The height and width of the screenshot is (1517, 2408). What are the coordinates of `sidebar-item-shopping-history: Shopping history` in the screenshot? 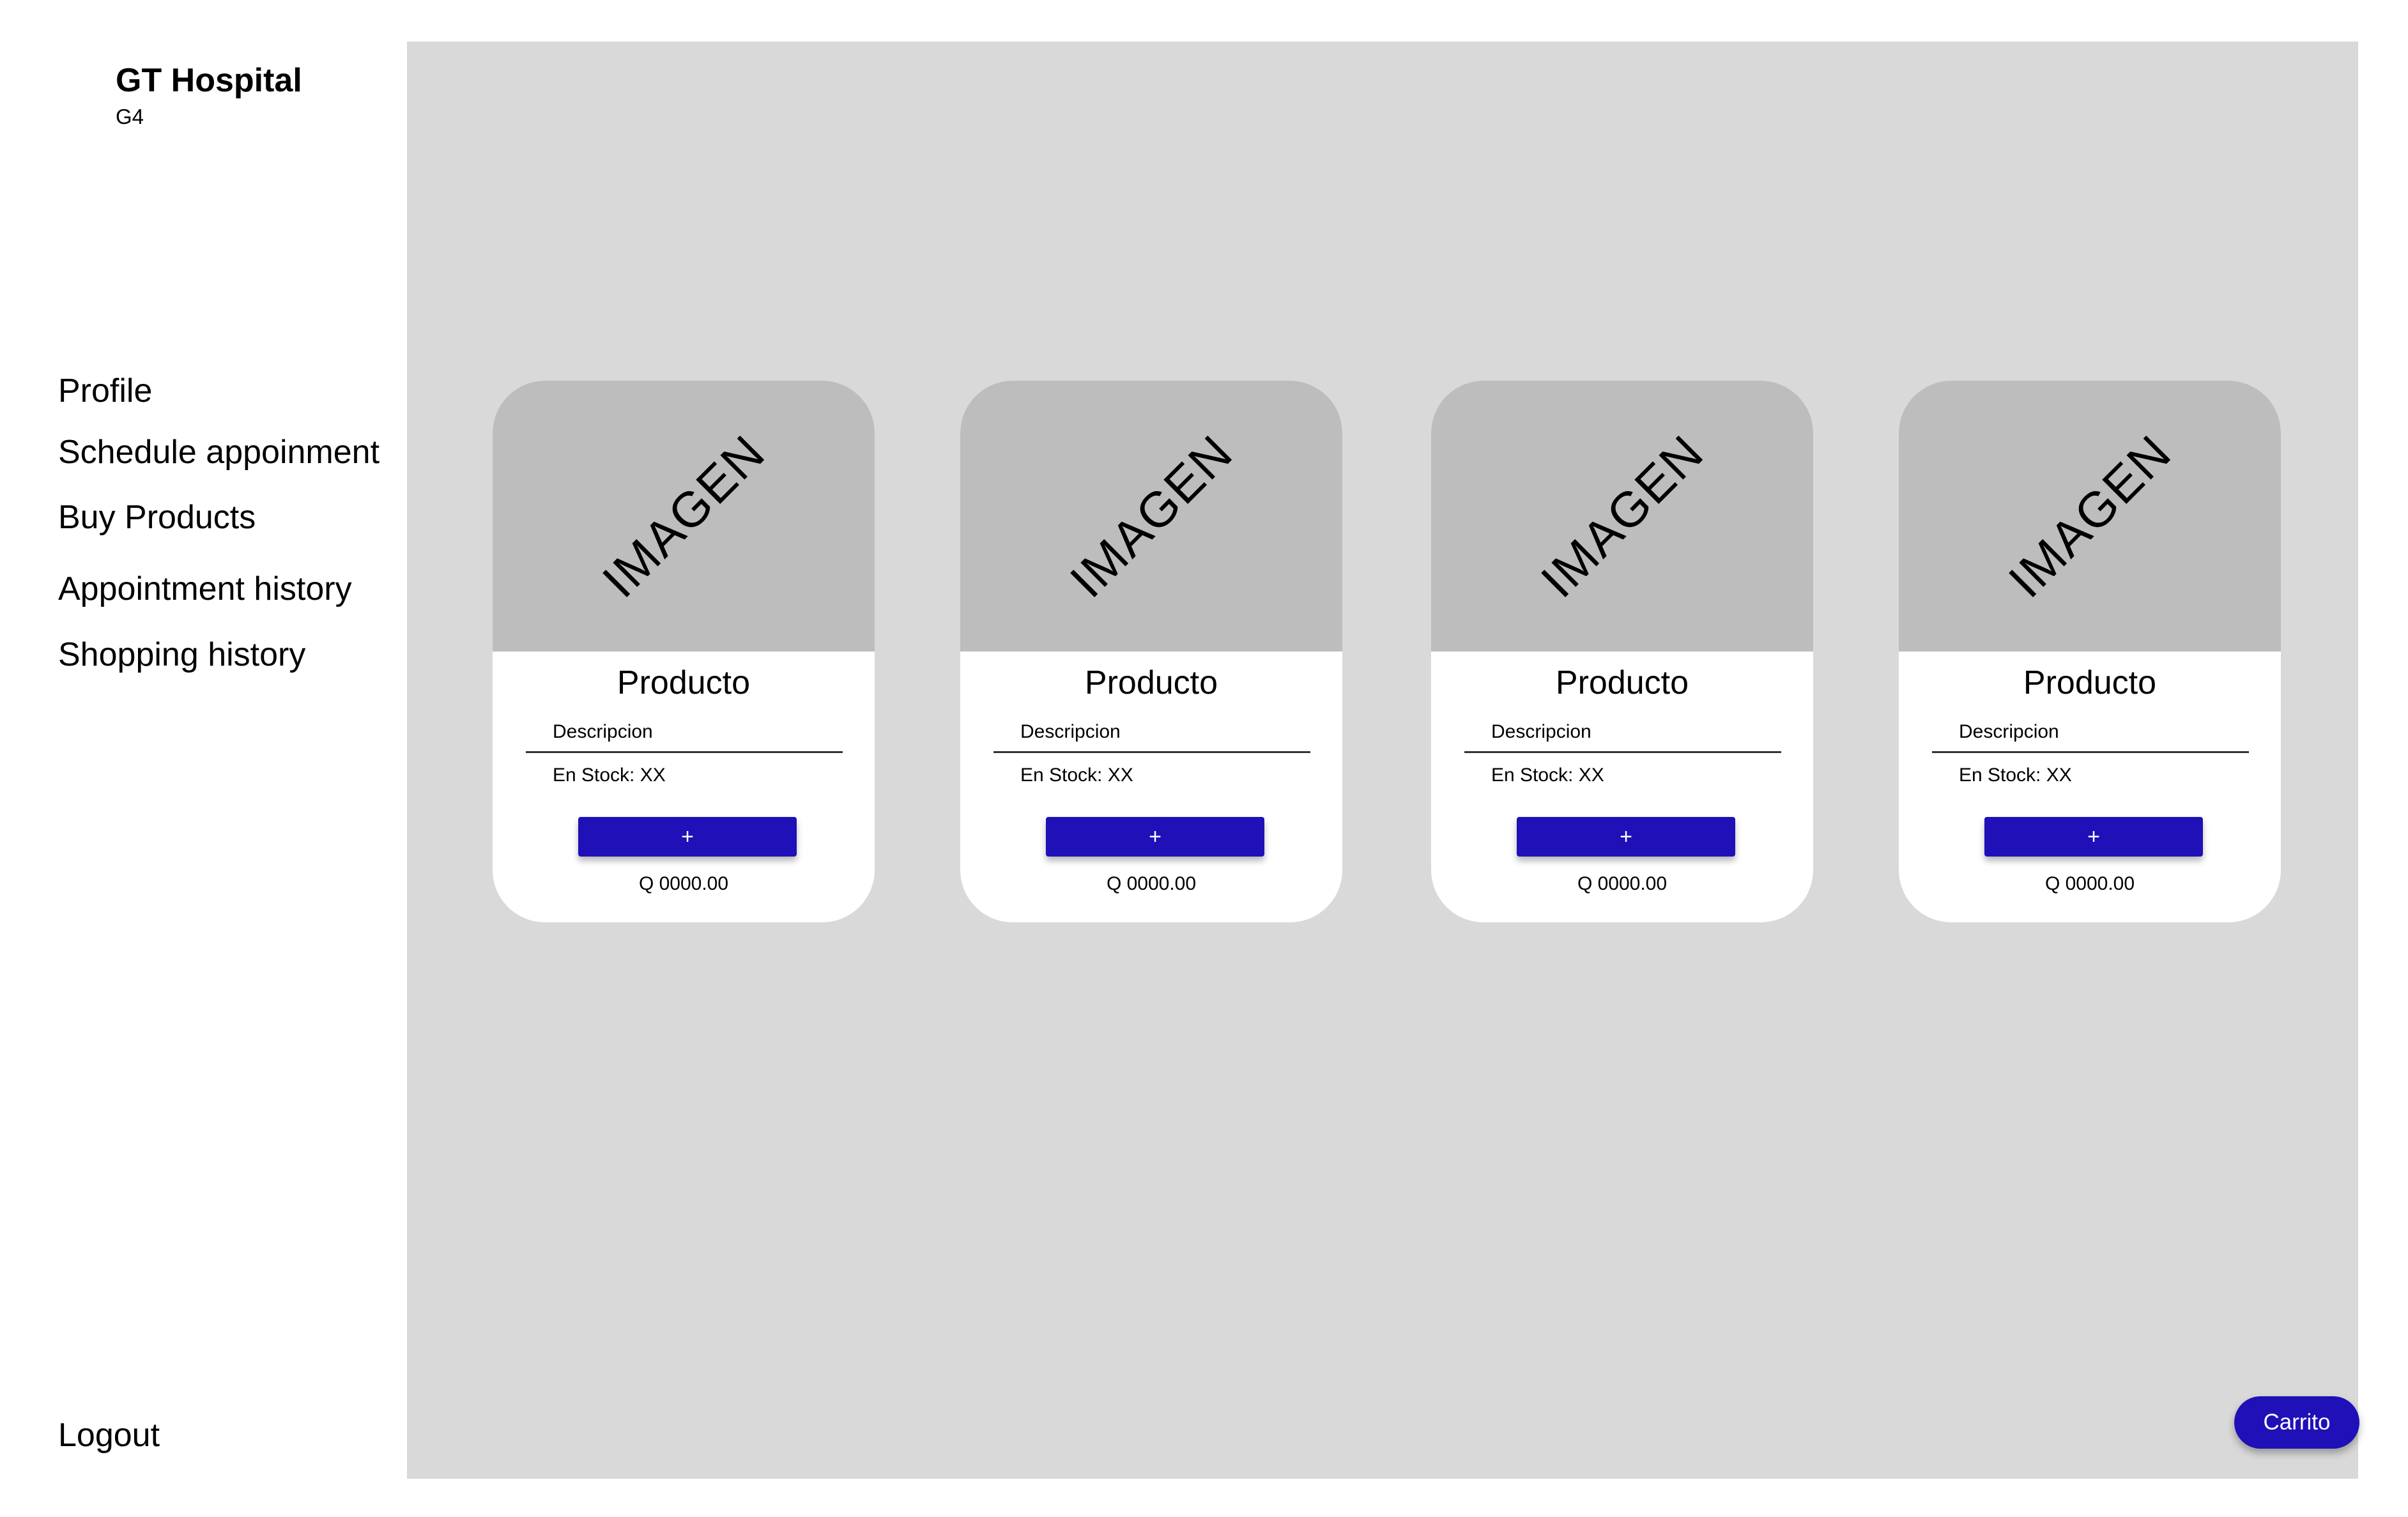 It's located at (181, 655).